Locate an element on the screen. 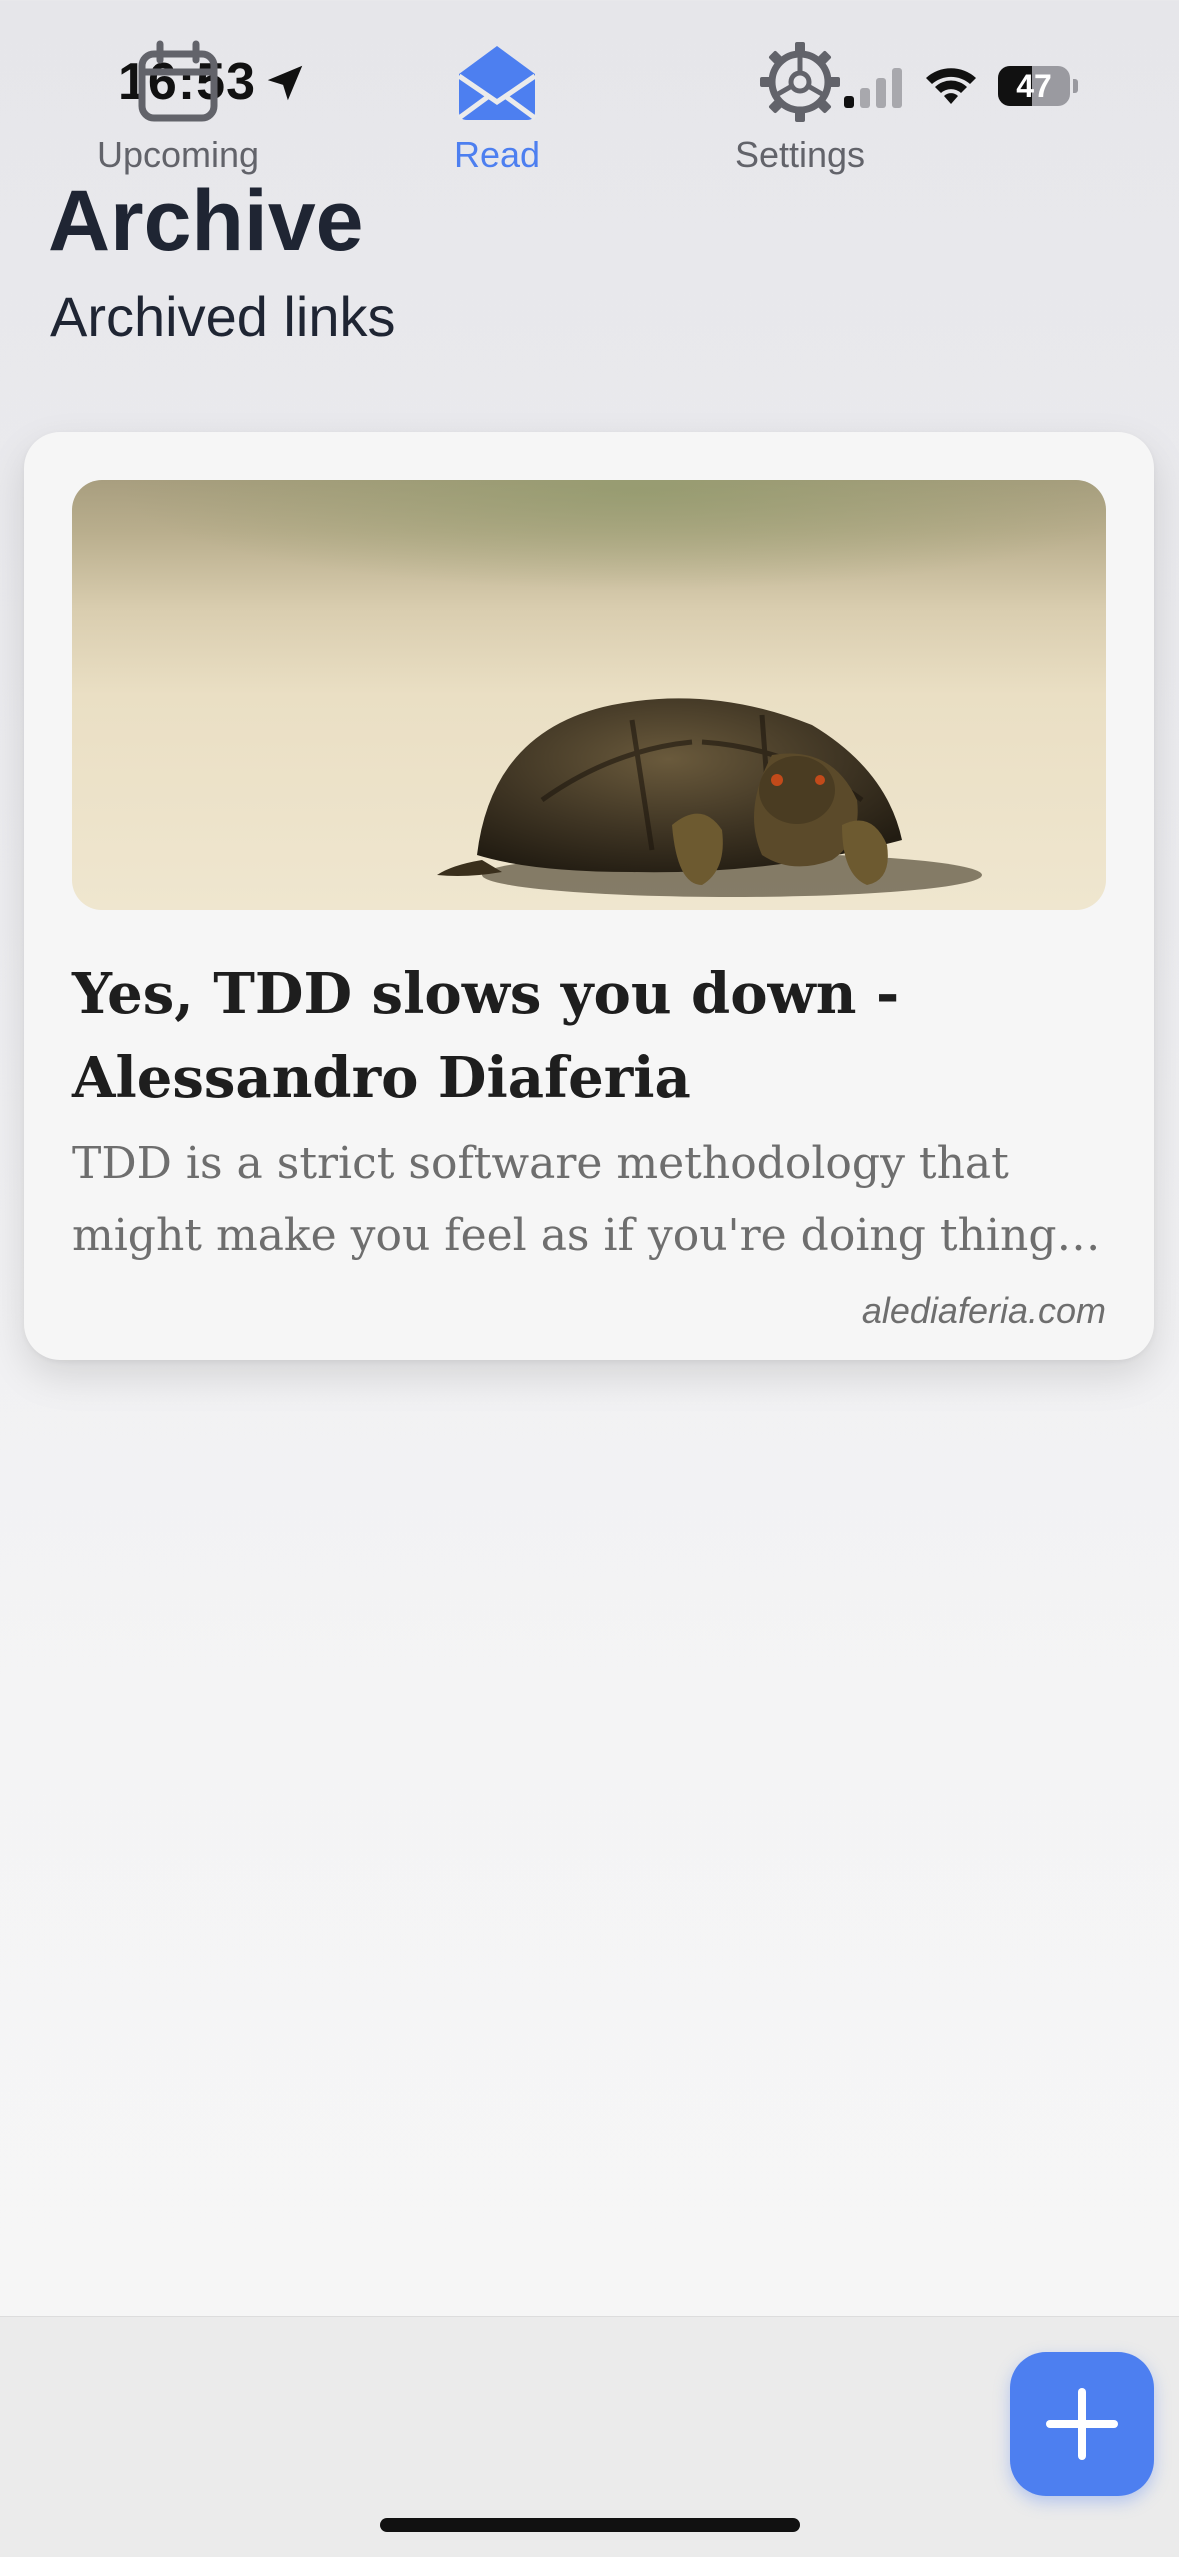  tab-read: Read is located at coordinates (497, 115).